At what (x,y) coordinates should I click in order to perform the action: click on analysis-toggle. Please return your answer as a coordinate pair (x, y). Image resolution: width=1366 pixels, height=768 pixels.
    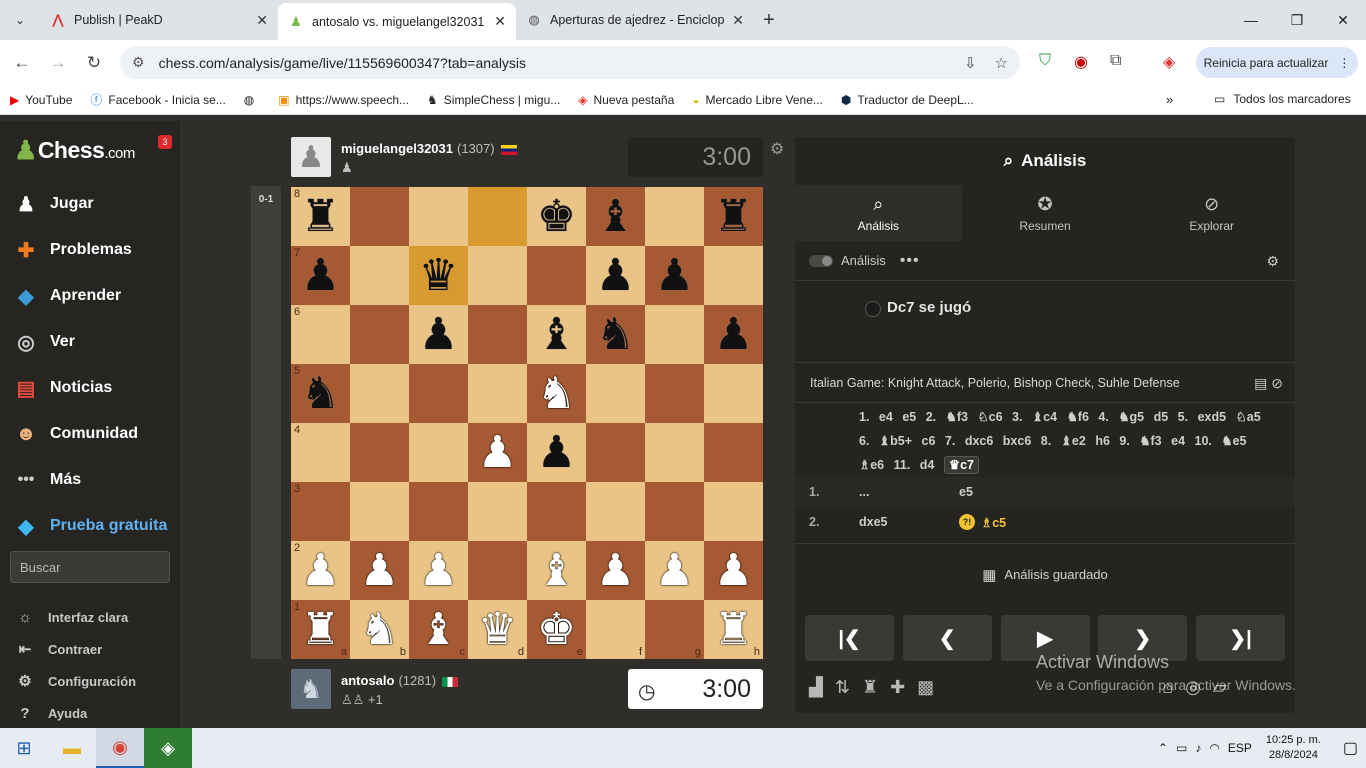
    Looking at the image, I should click on (821, 260).